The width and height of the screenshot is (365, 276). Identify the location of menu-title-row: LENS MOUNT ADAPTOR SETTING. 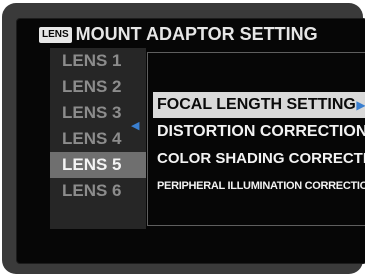
(178, 34).